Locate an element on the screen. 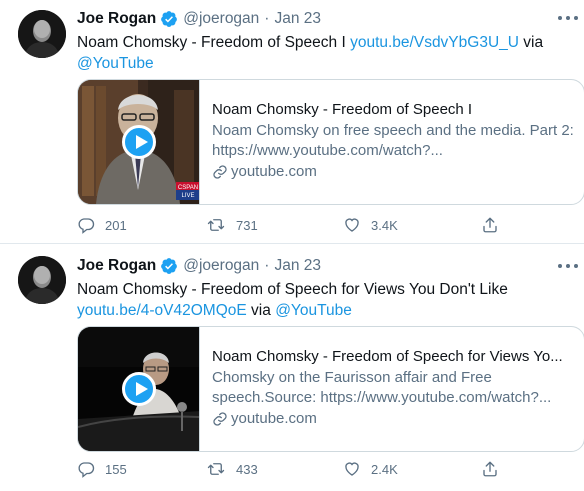 The width and height of the screenshot is (584, 491). card-thumbnail is located at coordinates (139, 389).